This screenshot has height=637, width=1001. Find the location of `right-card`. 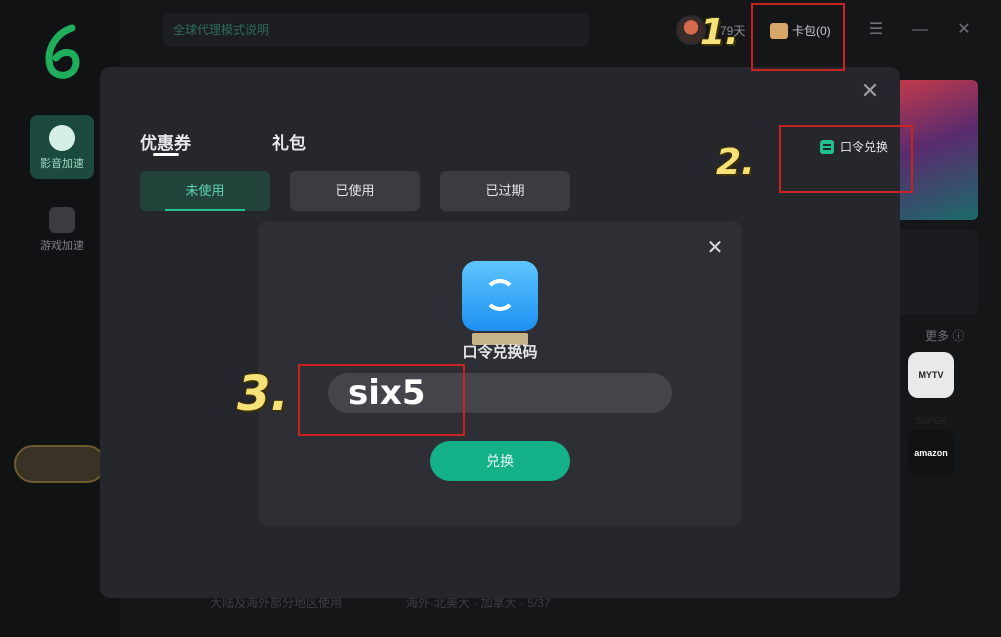

right-card is located at coordinates (936, 272).